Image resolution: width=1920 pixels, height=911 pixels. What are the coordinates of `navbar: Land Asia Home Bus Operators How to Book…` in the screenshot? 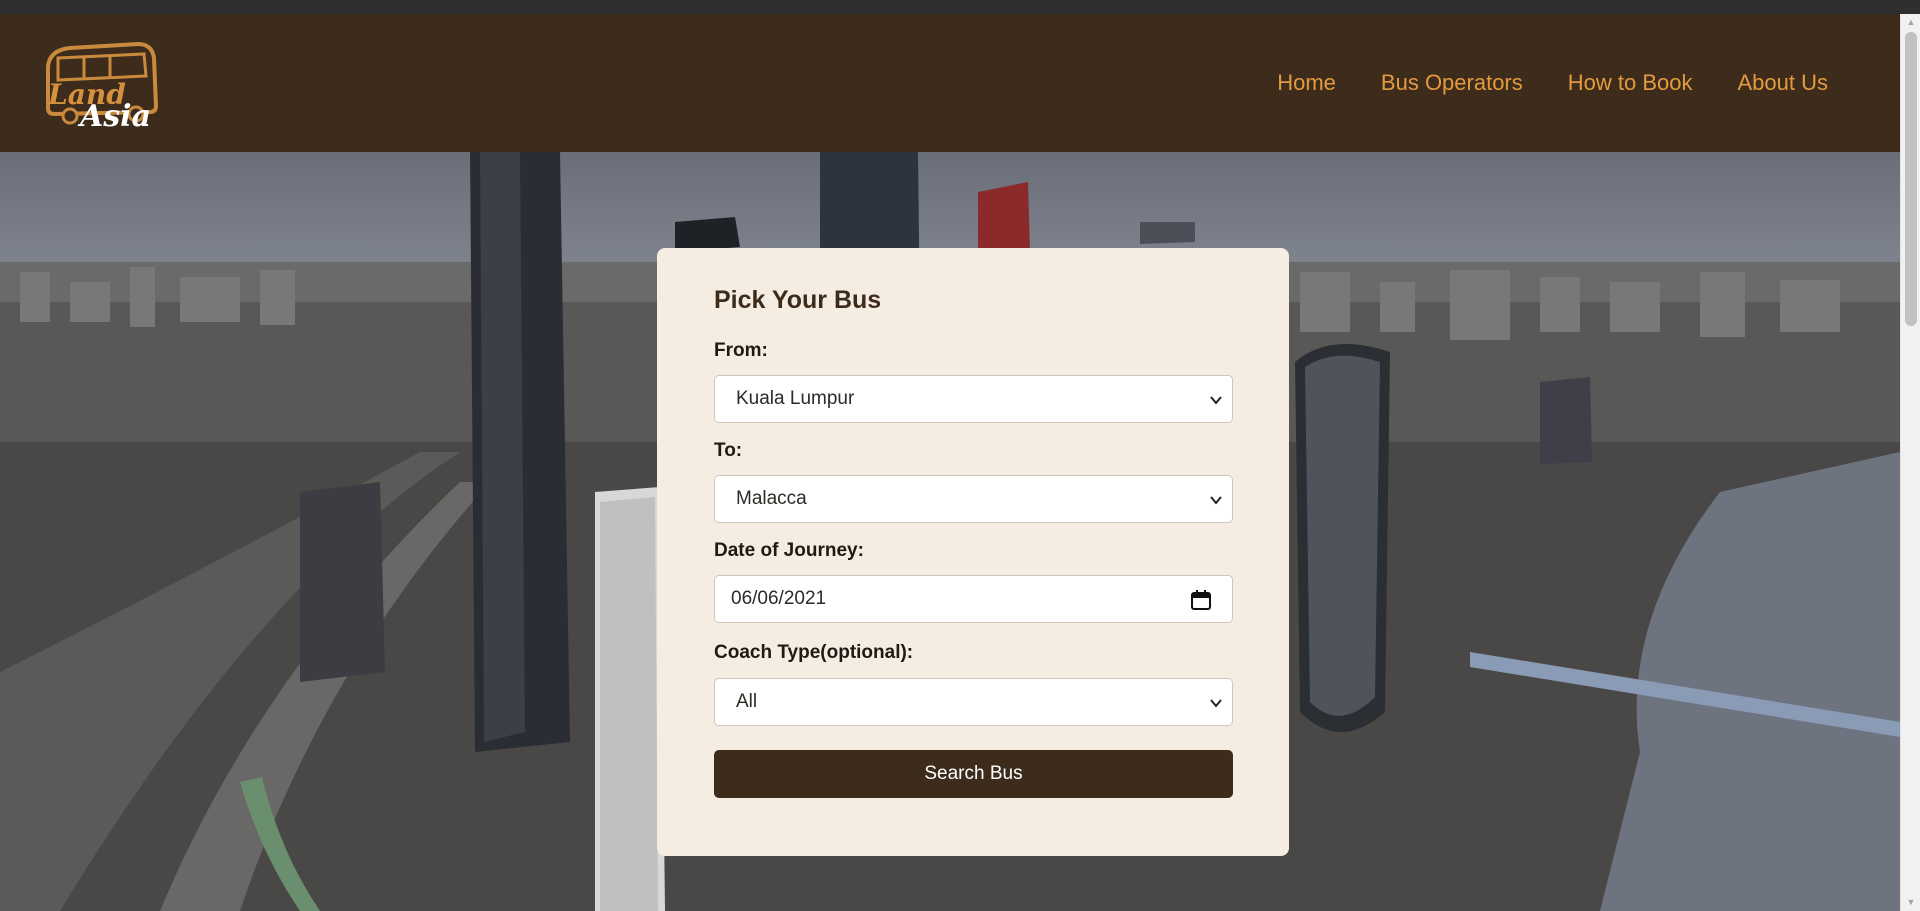 It's located at (950, 83).